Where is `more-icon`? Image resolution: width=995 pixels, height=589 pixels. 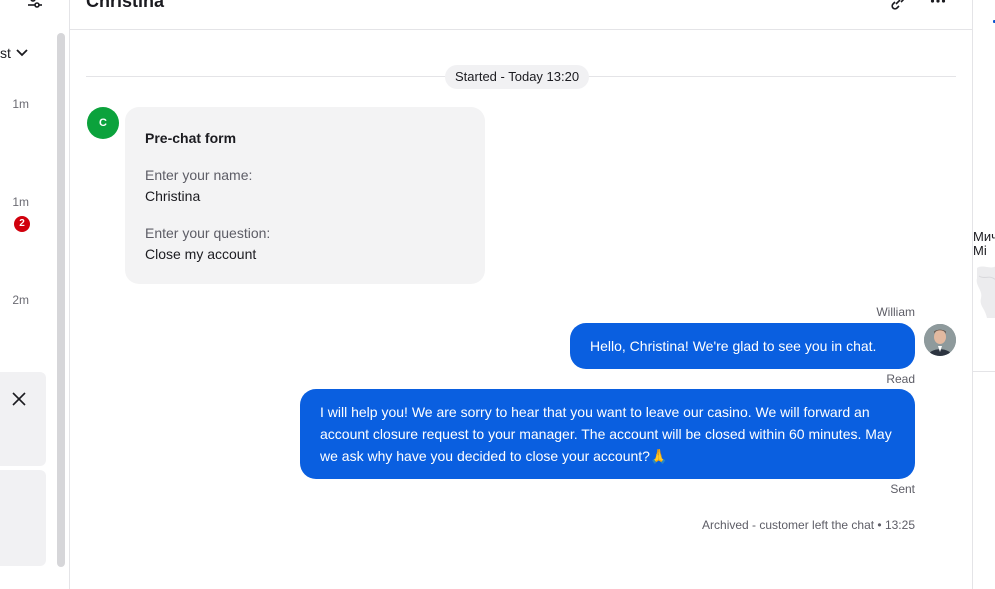
more-icon is located at coordinates (938, 3).